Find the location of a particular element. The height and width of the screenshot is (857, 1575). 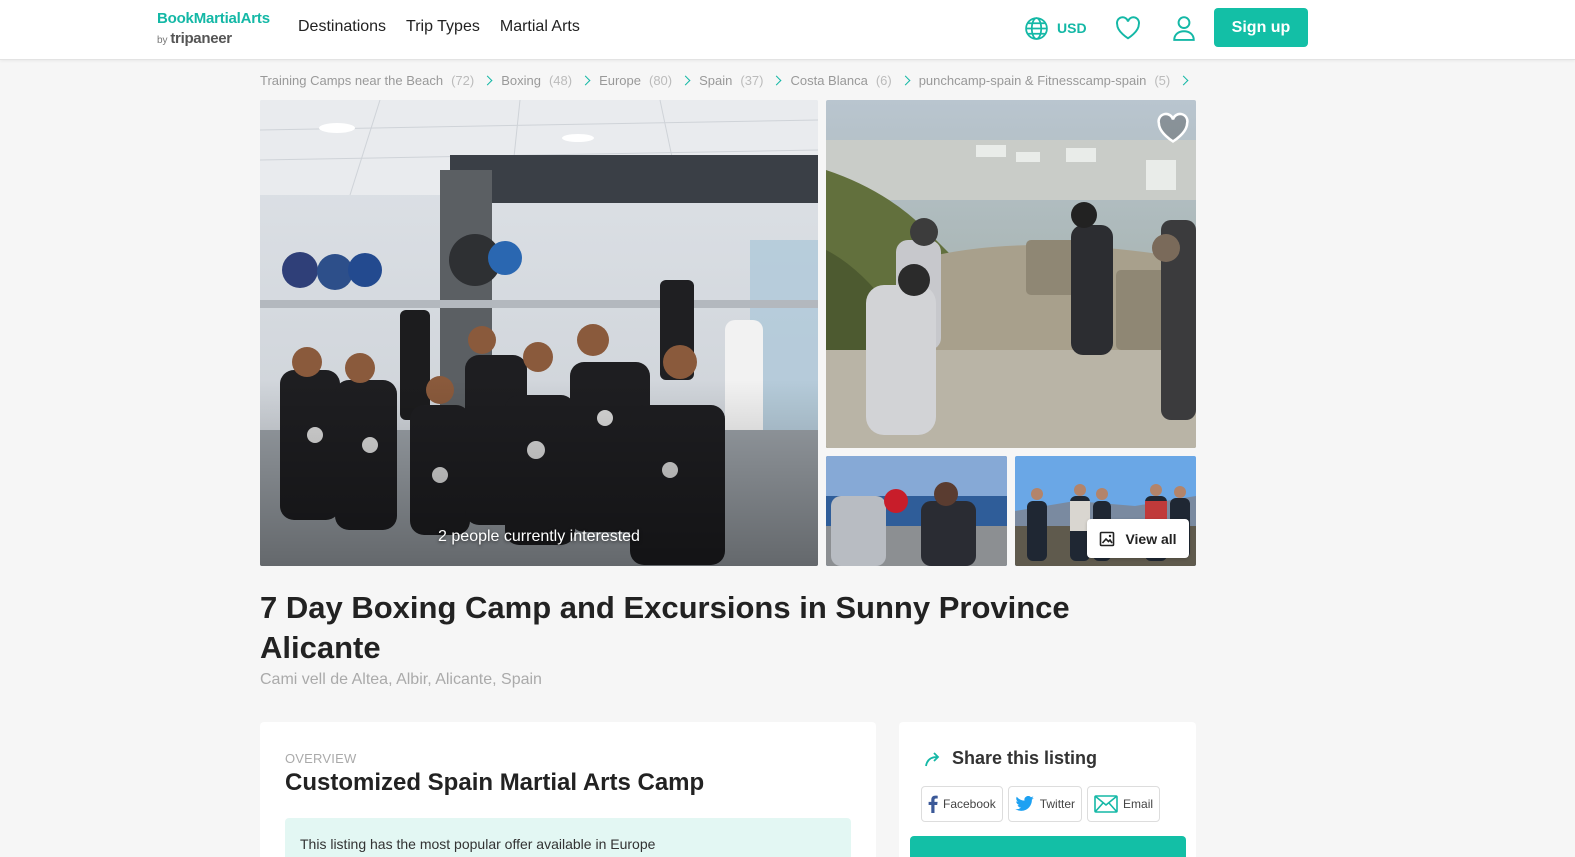

logo-main-text: BookMartialArts is located at coordinates (213, 18).